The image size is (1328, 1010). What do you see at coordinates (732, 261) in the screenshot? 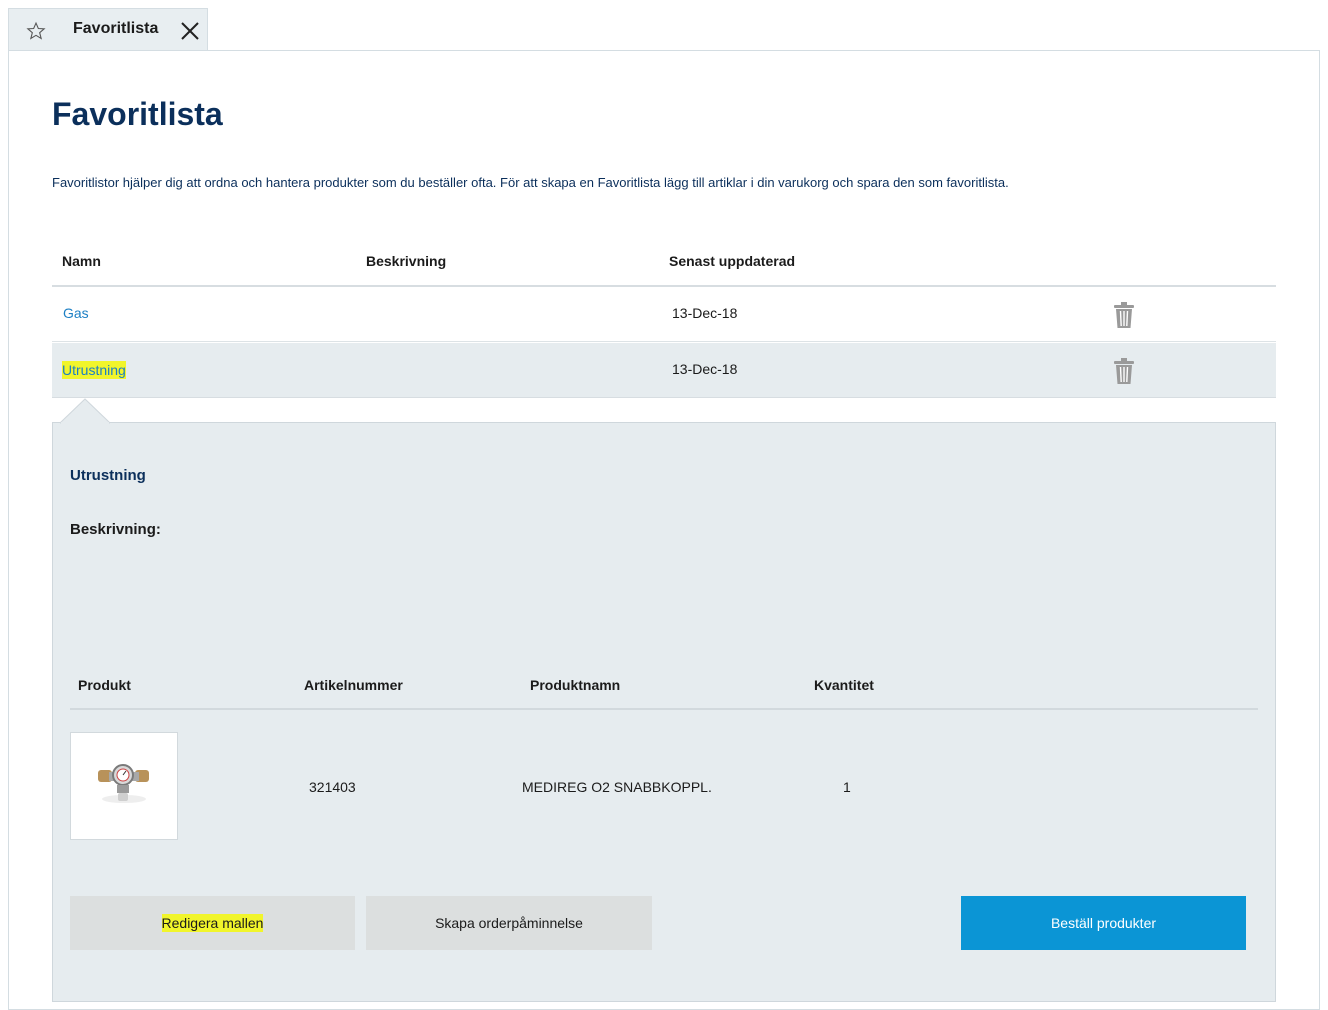
I see `column-header-updated: Senast uppdaterad` at bounding box center [732, 261].